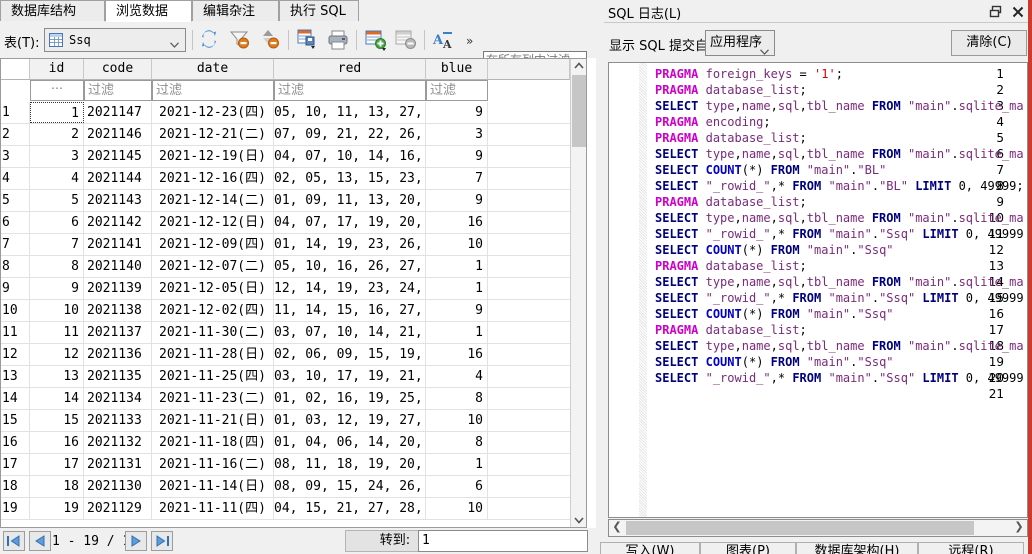 This screenshot has height=554, width=1032. I want to click on cell-date: 2021-12-19(日), so click(213, 156).